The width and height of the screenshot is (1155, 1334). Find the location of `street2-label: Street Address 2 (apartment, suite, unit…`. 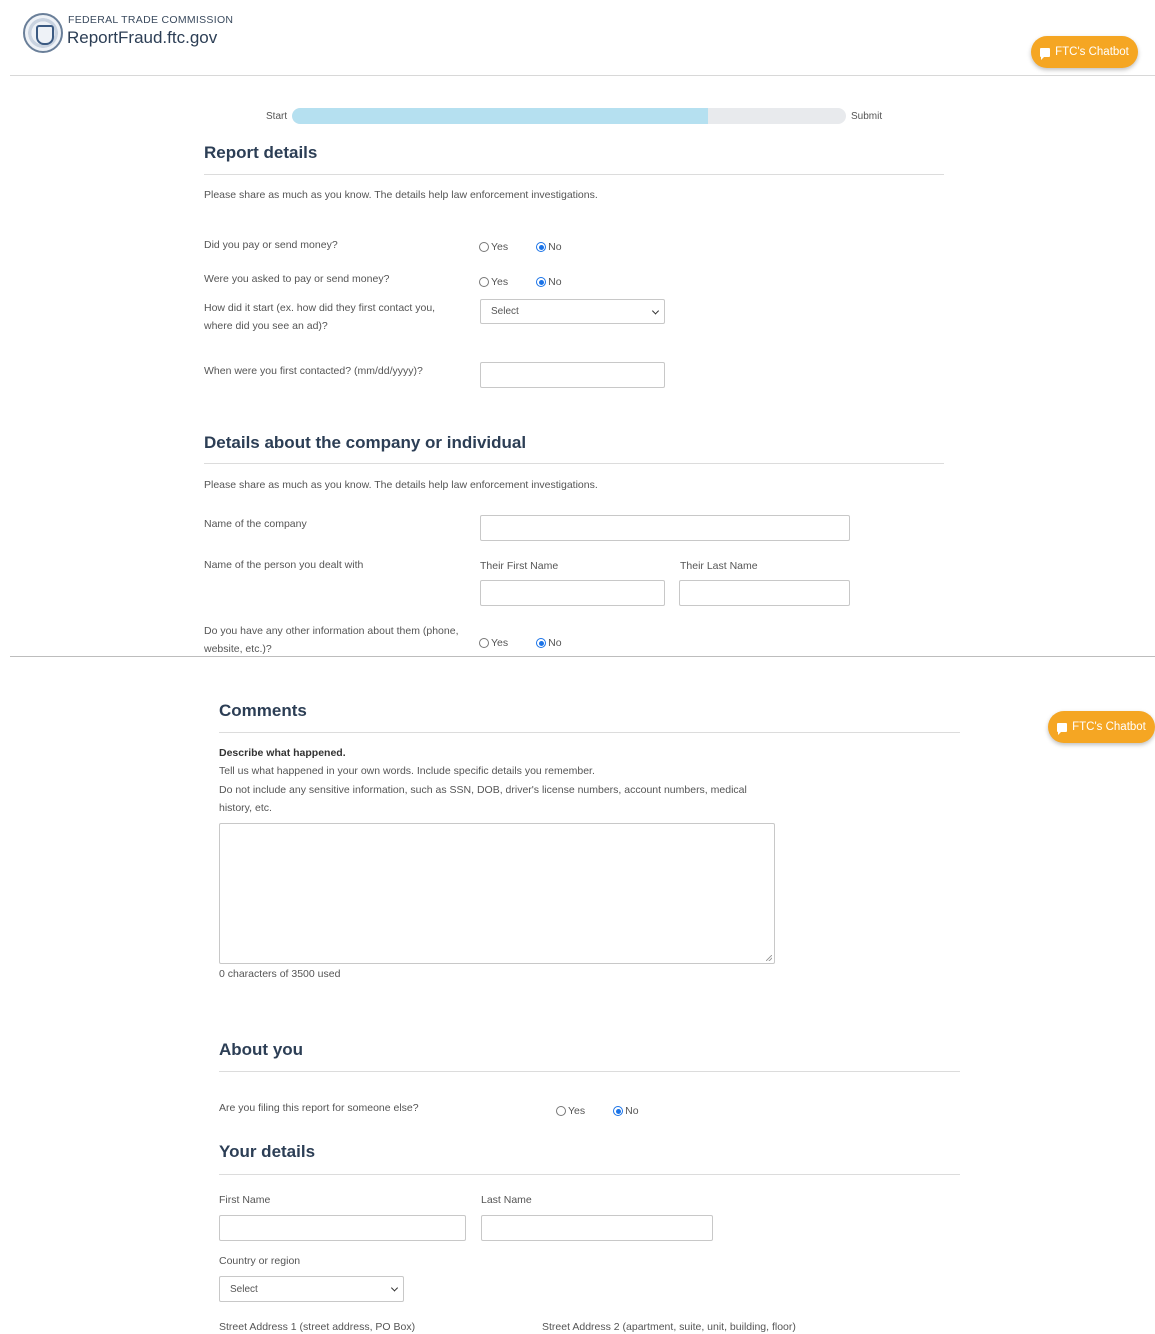

street2-label: Street Address 2 (apartment, suite, unit… is located at coordinates (669, 1327).